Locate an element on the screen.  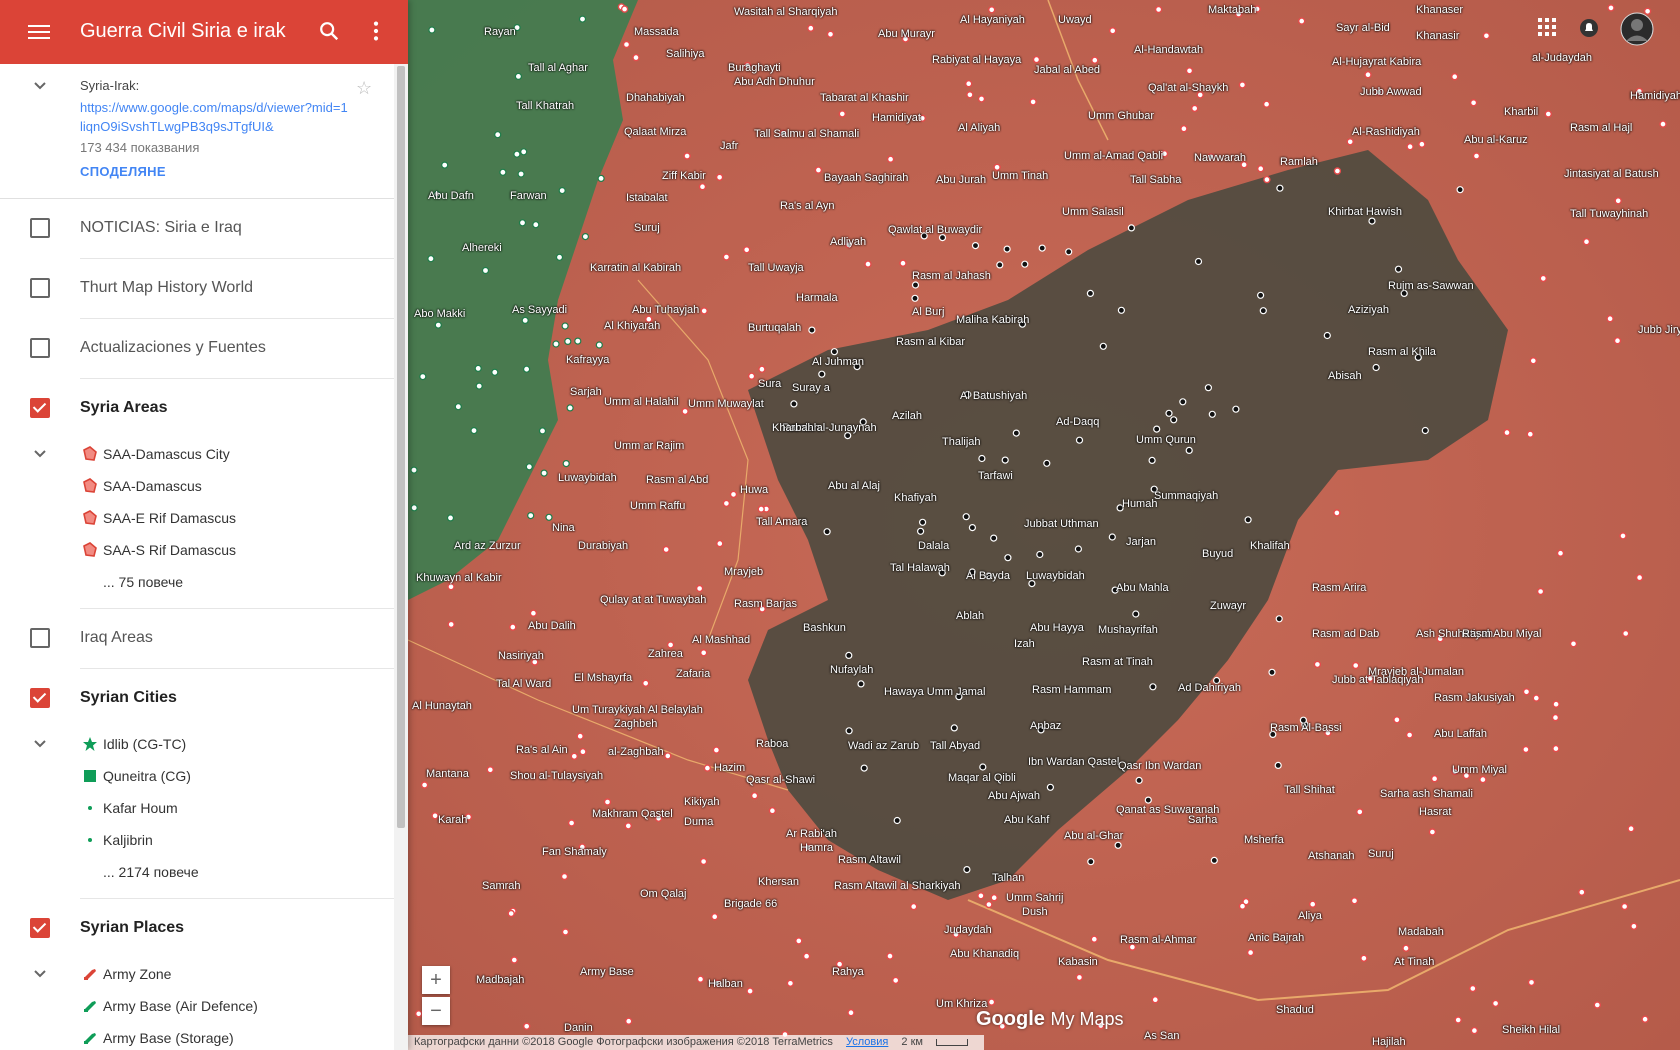
legend-more: ... 2174 повече is located at coordinates (197, 872).